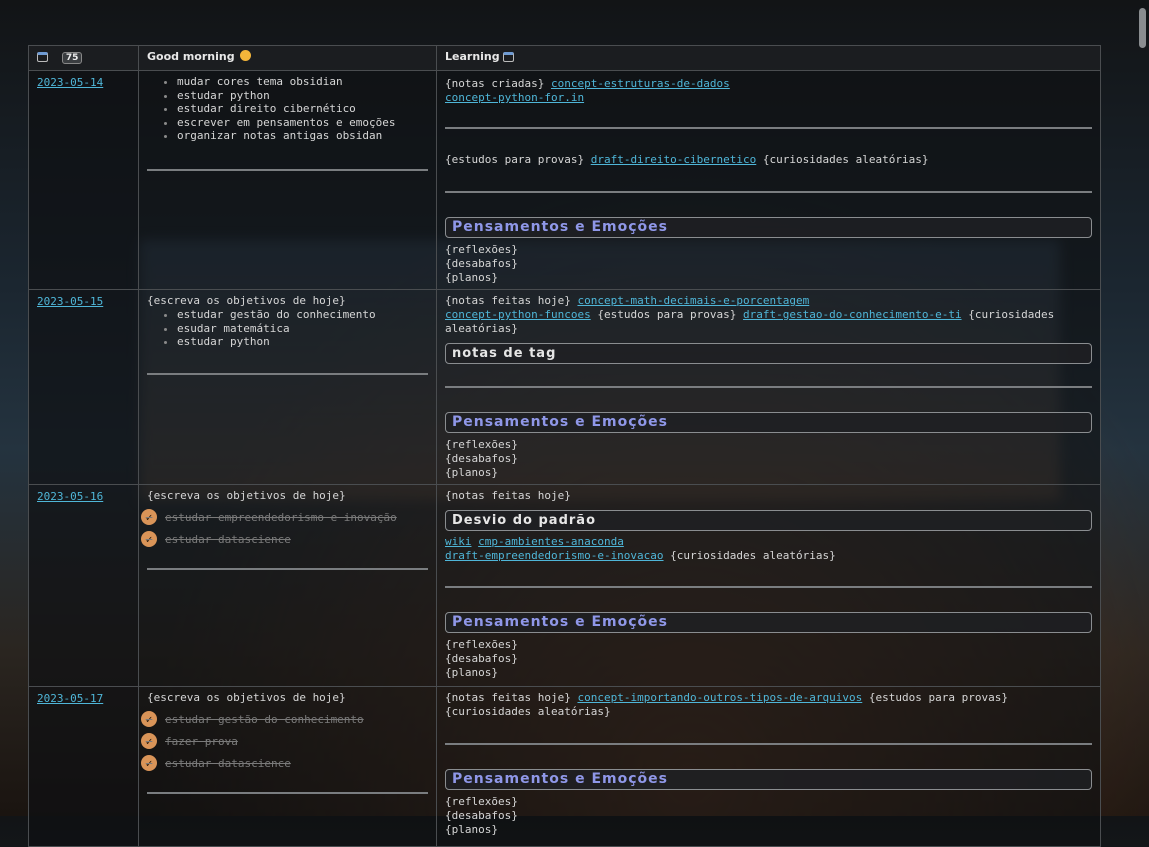 The width and height of the screenshot is (1149, 847). I want to click on table-header-row: 75 Good morning Learning, so click(564, 58).